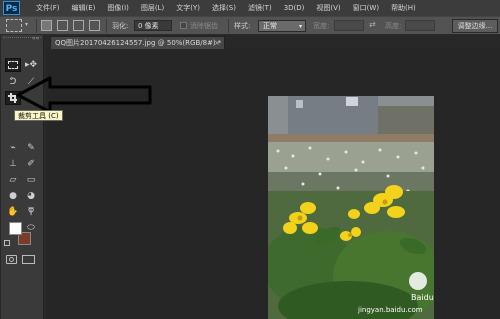  Describe the element at coordinates (260, 8) in the screenshot. I see `menu-filter: 滤镜(T)` at that location.